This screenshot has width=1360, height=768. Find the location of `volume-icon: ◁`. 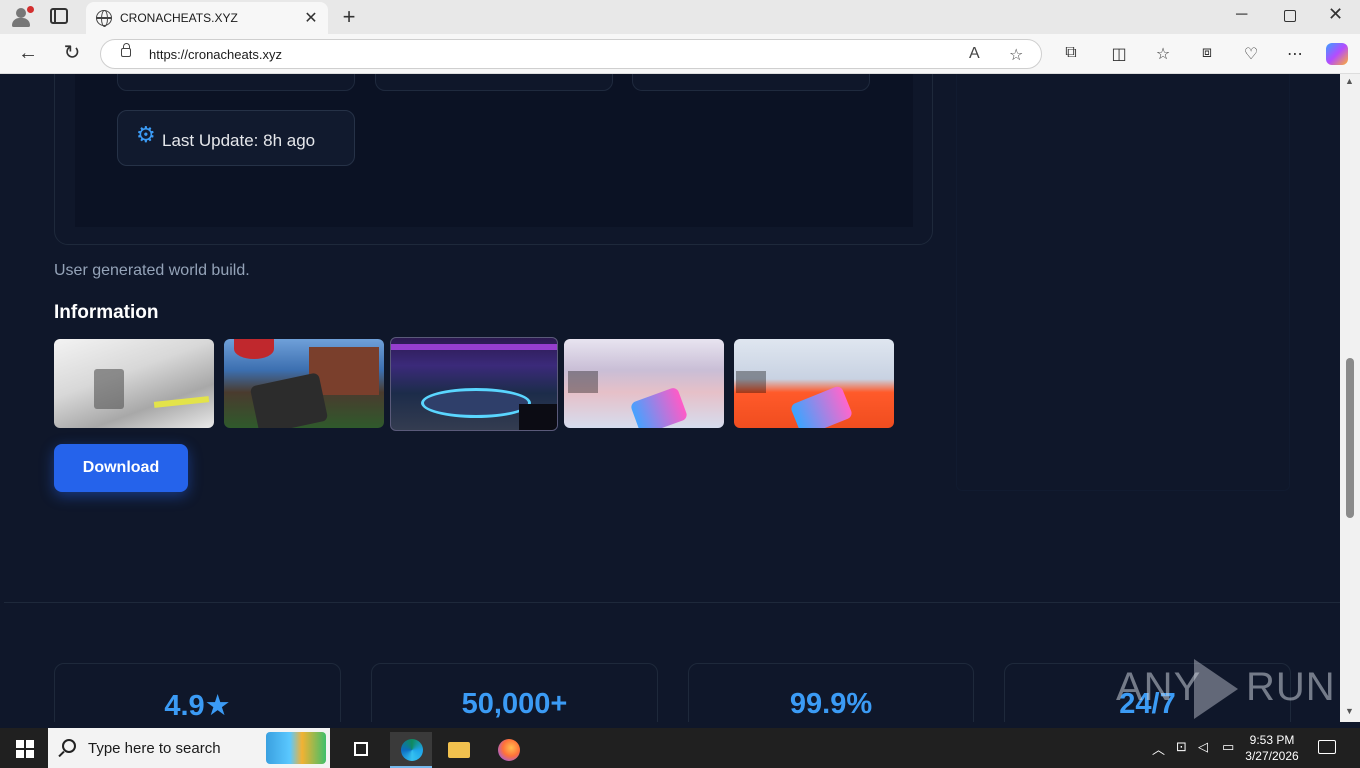

volume-icon: ◁ is located at coordinates (1203, 747).